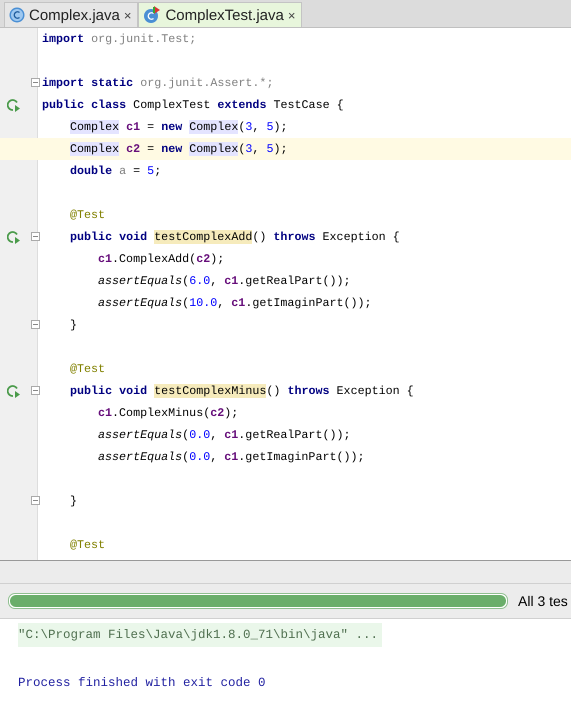  What do you see at coordinates (234, 303) in the screenshot?
I see `code-line: assertEquals(10.0, c1.getImaginPart());` at bounding box center [234, 303].